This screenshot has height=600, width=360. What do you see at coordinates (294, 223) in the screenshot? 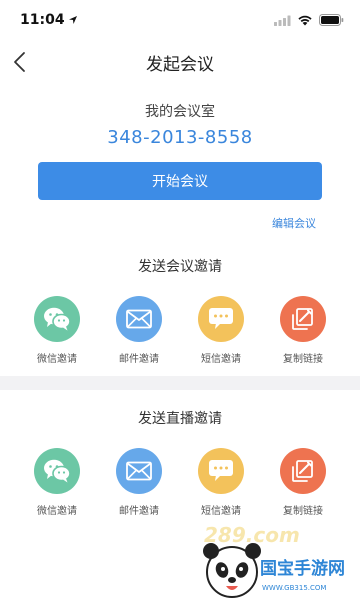
I see `edit-meeting-link: 编辑会议` at bounding box center [294, 223].